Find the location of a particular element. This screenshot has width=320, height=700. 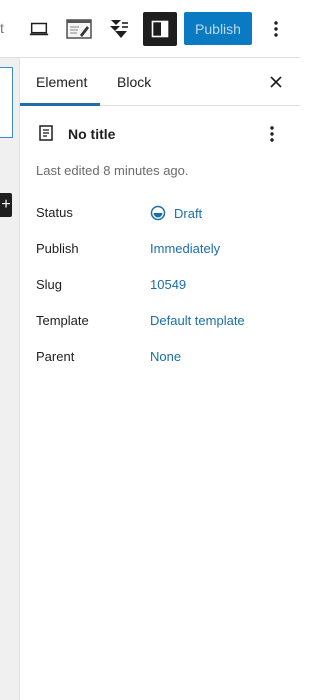

plugin-icon is located at coordinates (119, 29).